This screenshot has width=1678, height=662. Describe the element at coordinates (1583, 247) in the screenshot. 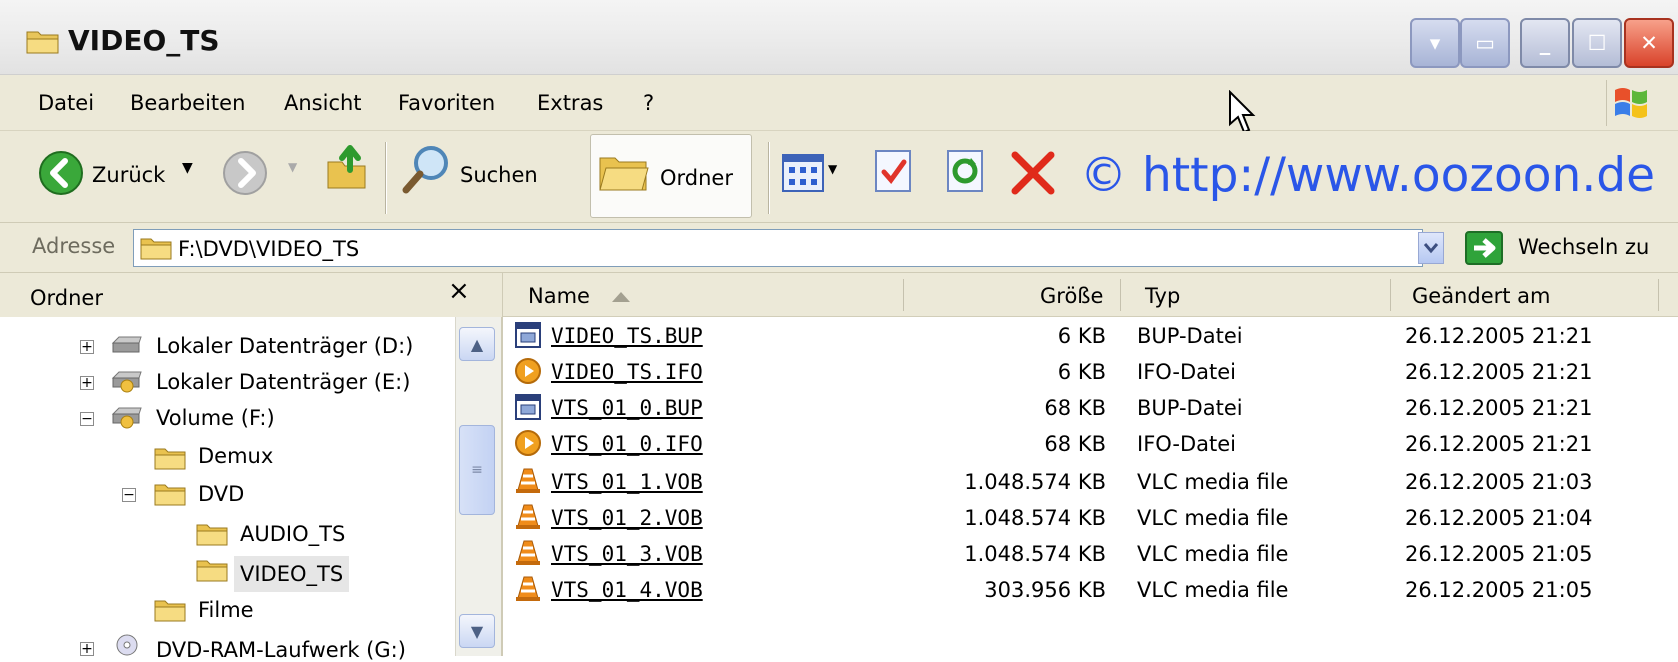

I see `go-button-label: Wechseln zu` at that location.